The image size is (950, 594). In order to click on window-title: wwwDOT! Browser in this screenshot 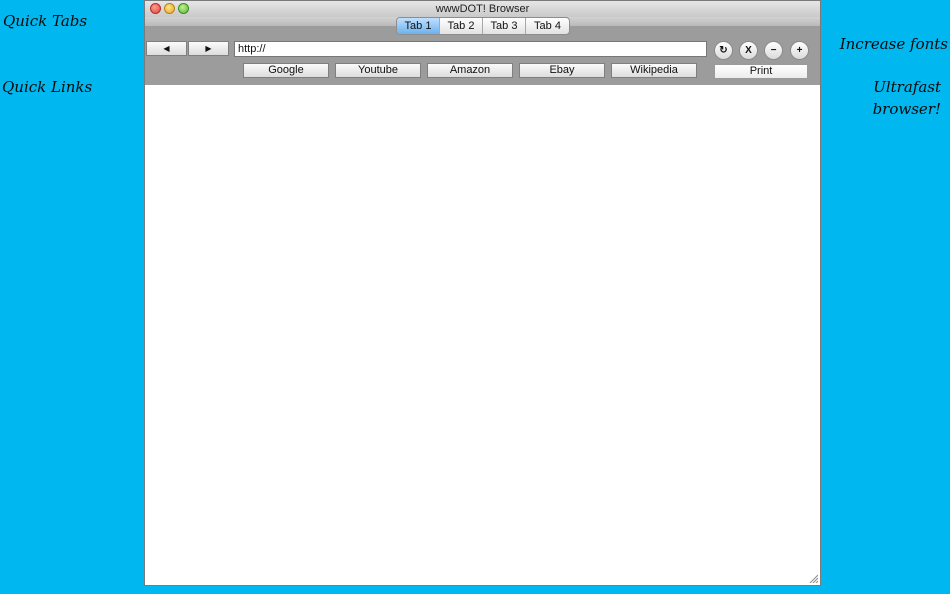, I will do `click(482, 9)`.